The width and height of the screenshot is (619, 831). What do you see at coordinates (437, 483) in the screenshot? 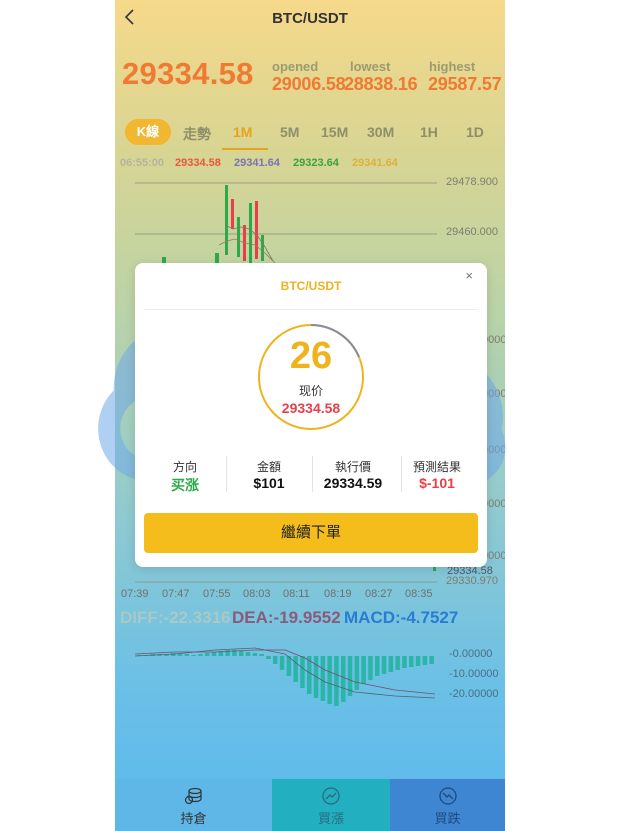
I see `result-value: $-101` at bounding box center [437, 483].